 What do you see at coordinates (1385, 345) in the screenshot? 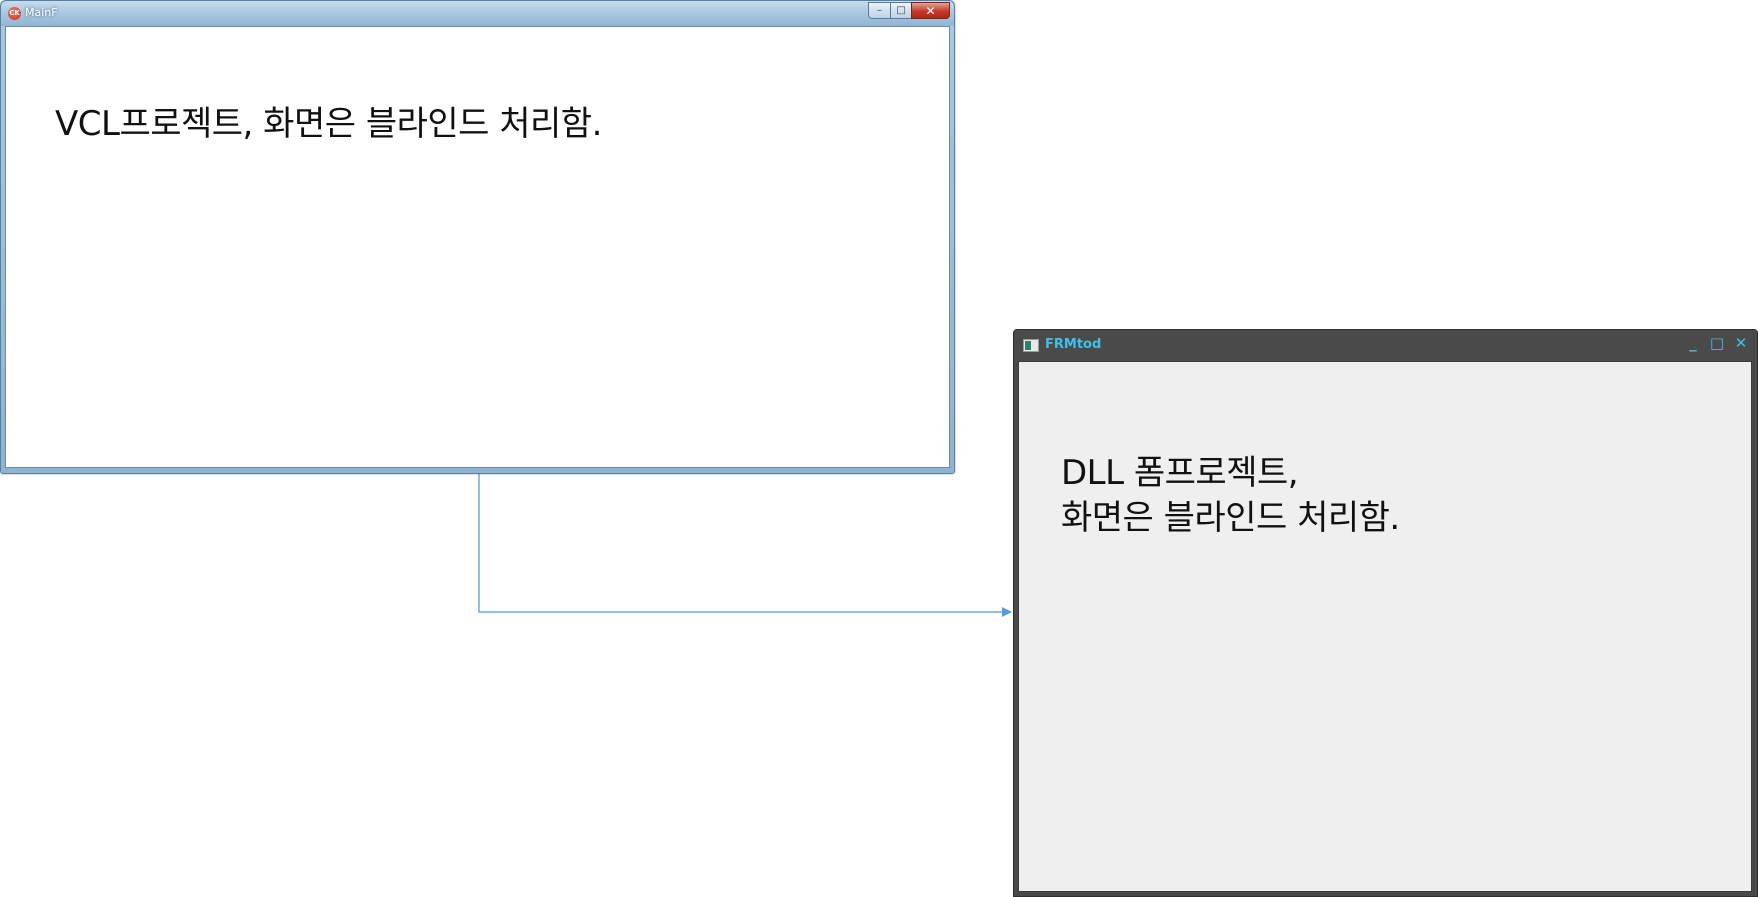
I see `dll-window-titlebar: FRMtod _ □ ✕` at bounding box center [1385, 345].